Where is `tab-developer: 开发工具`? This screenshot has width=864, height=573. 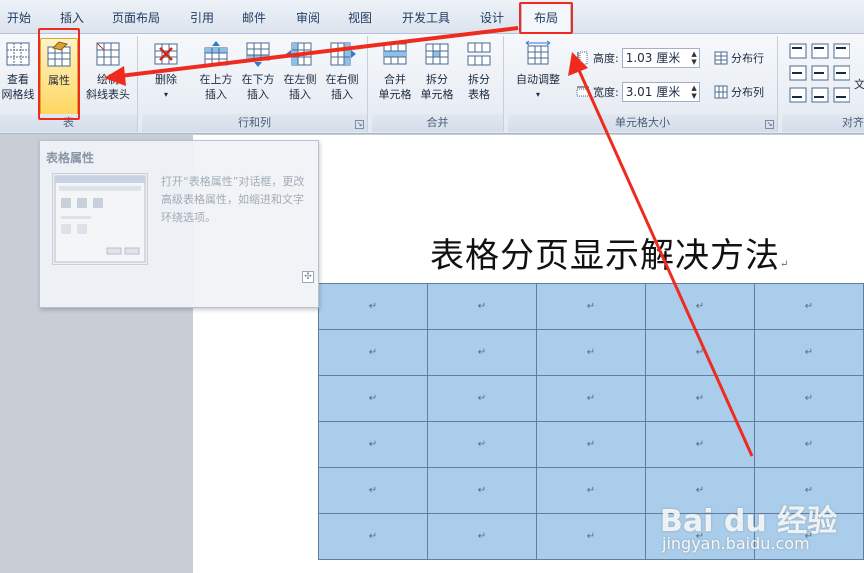 tab-developer: 开发工具 is located at coordinates (426, 18).